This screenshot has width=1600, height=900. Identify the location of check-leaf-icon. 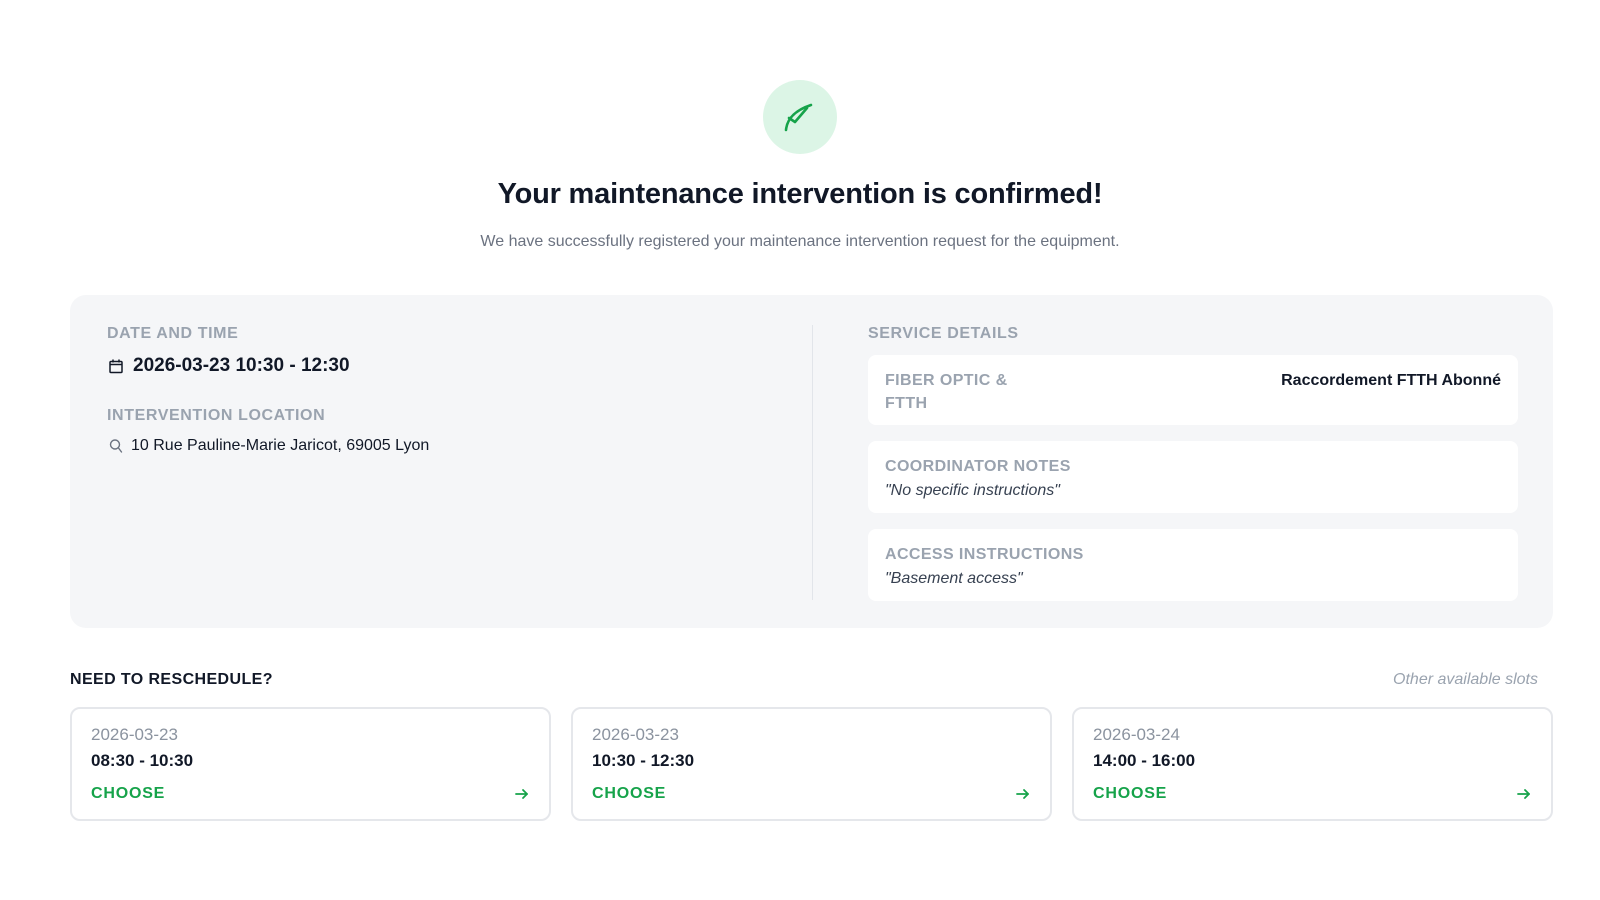
(798, 117).